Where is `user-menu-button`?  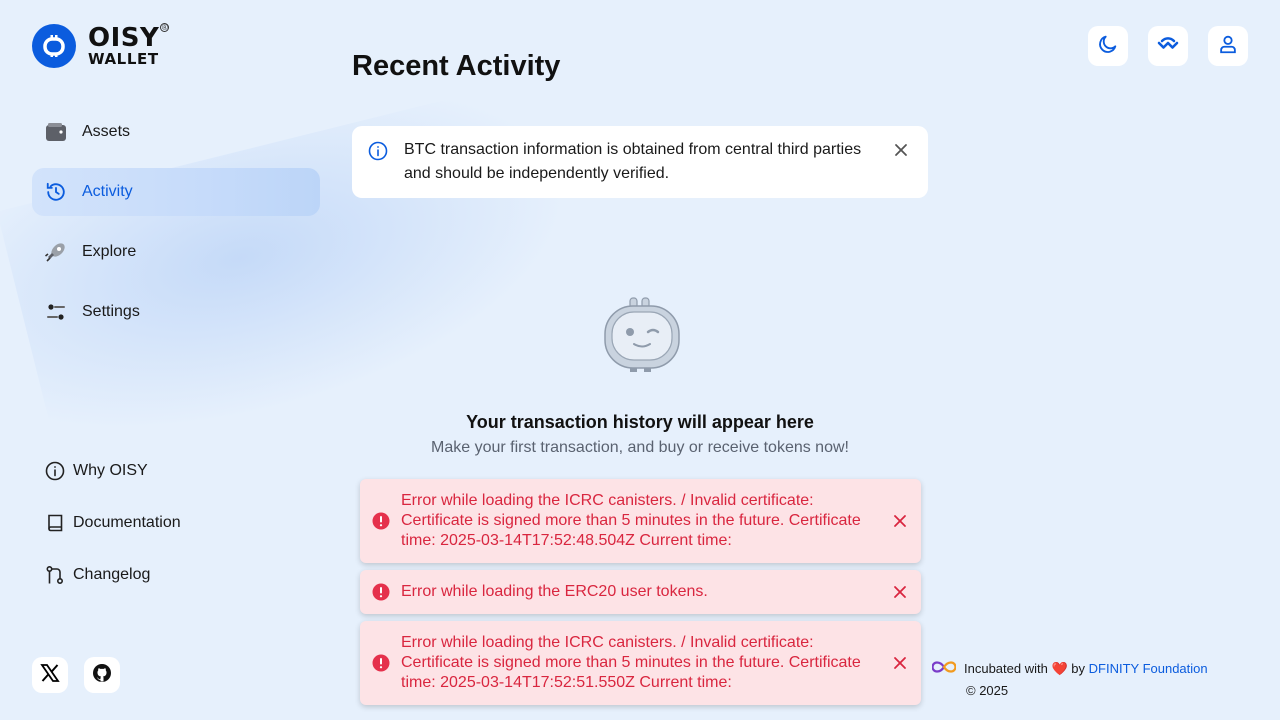
user-menu-button is located at coordinates (1228, 46).